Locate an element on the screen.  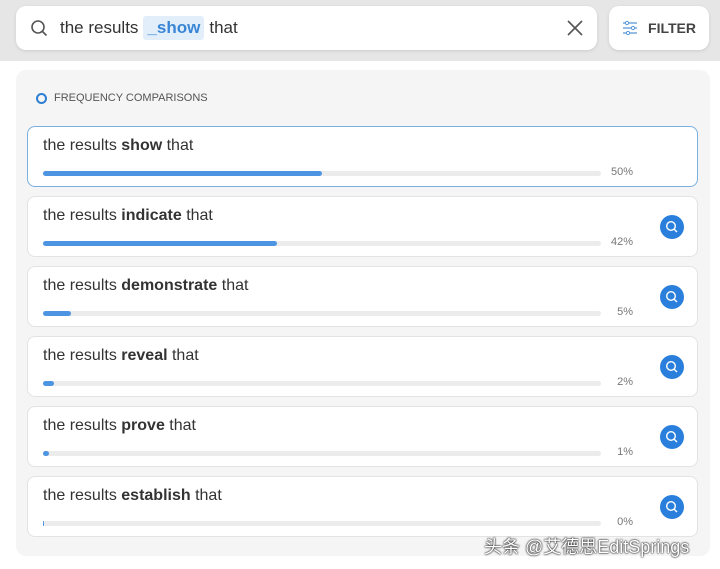
section-title: FREQUENCY COMPARISONS is located at coordinates (131, 98).